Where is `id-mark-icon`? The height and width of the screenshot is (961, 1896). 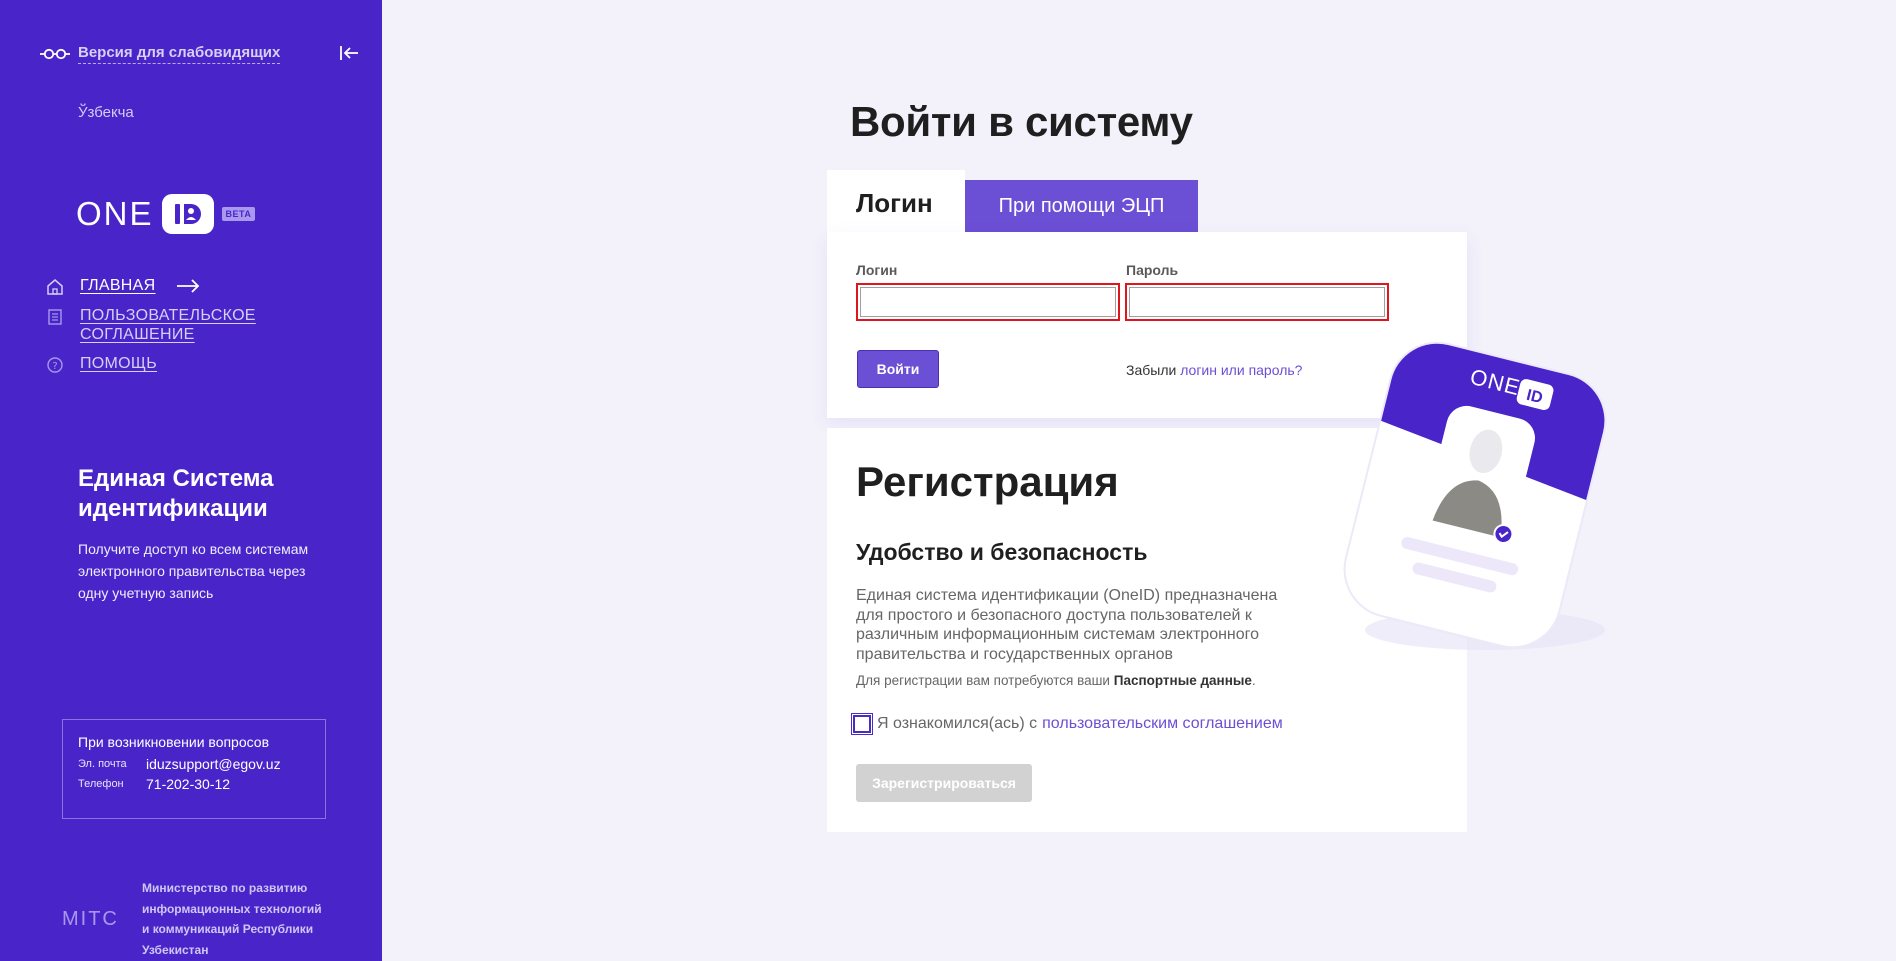
id-mark-icon is located at coordinates (187, 214).